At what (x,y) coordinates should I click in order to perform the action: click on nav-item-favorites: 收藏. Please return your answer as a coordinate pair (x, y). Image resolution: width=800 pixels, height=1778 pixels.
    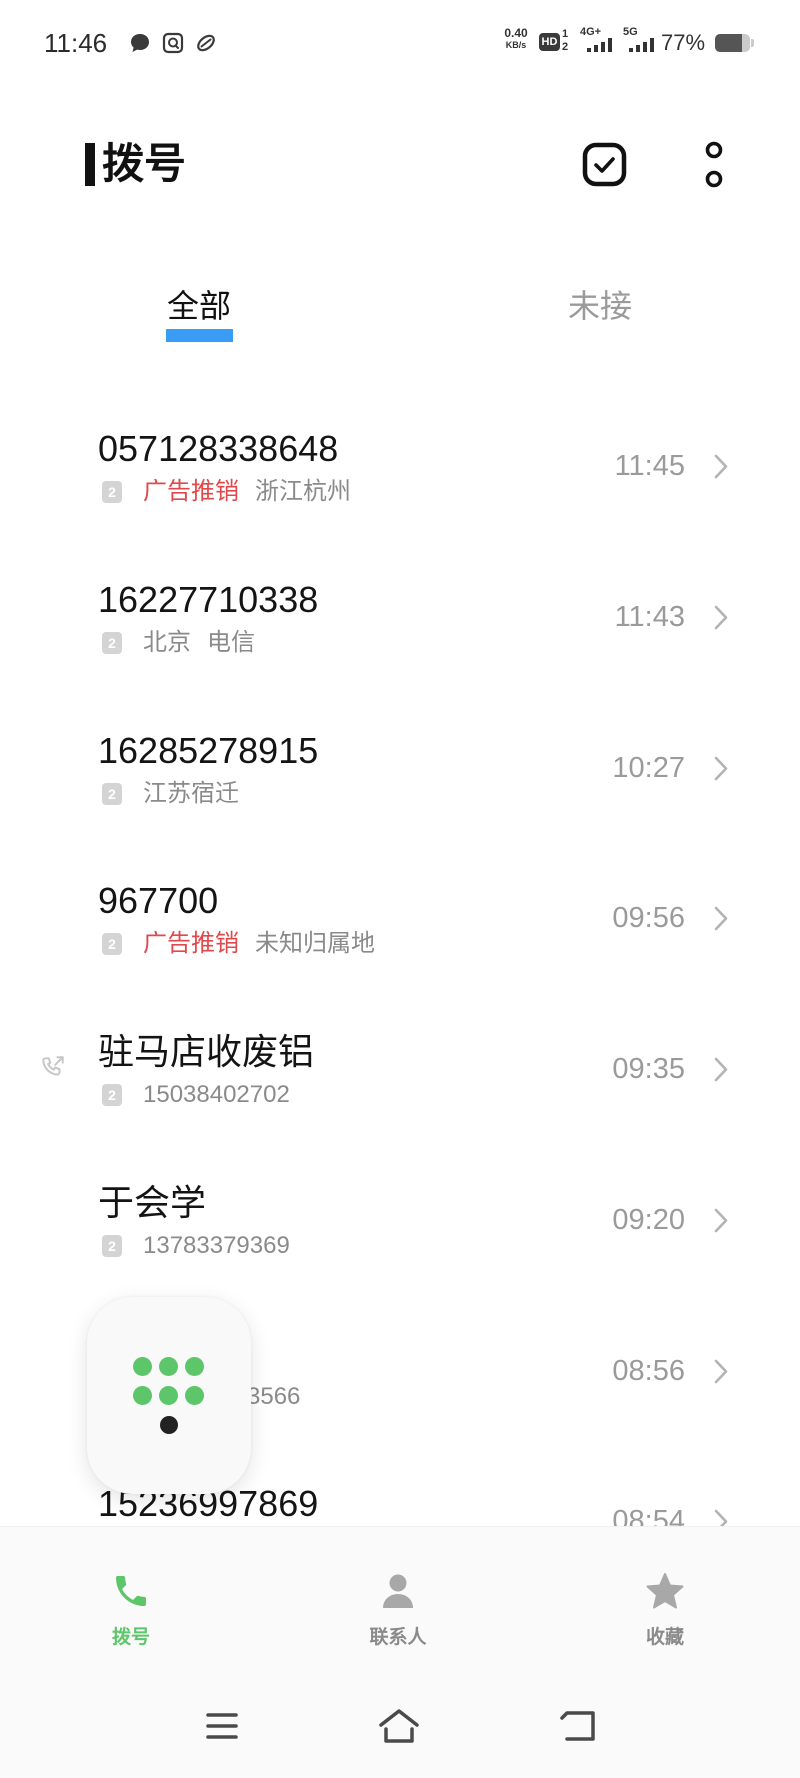
    Looking at the image, I should click on (665, 1597).